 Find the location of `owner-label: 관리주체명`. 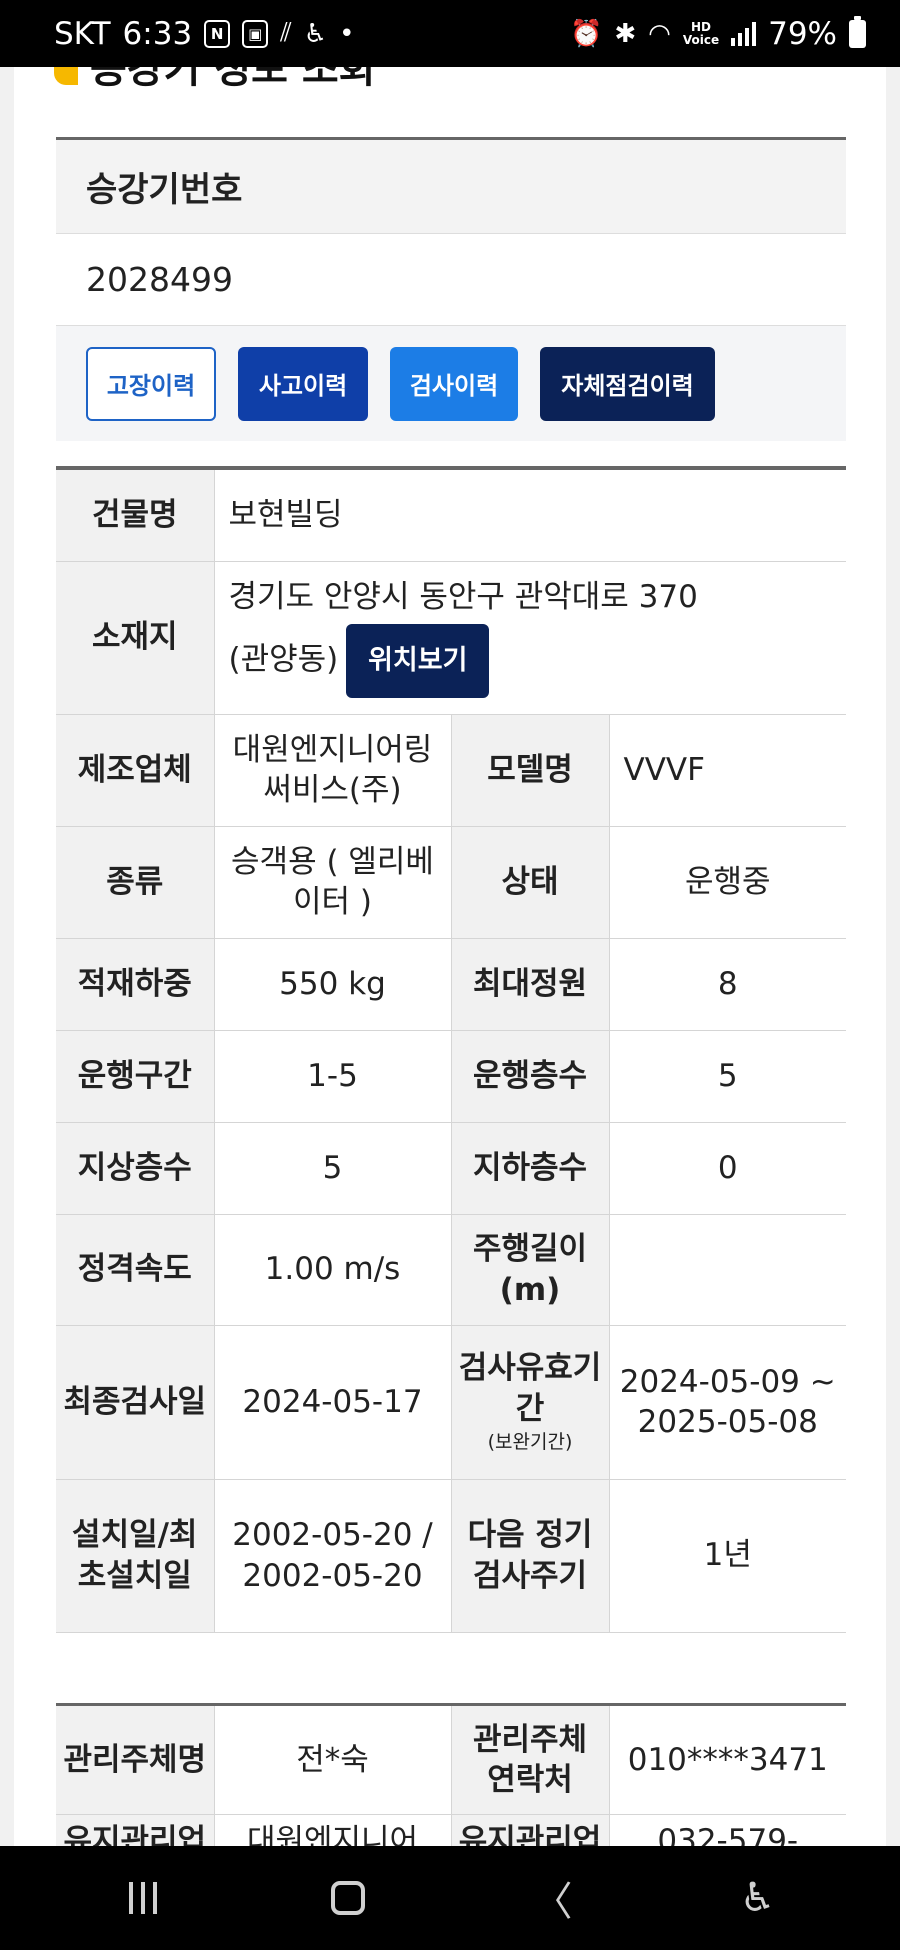

owner-label: 관리주체명 is located at coordinates (135, 1759).